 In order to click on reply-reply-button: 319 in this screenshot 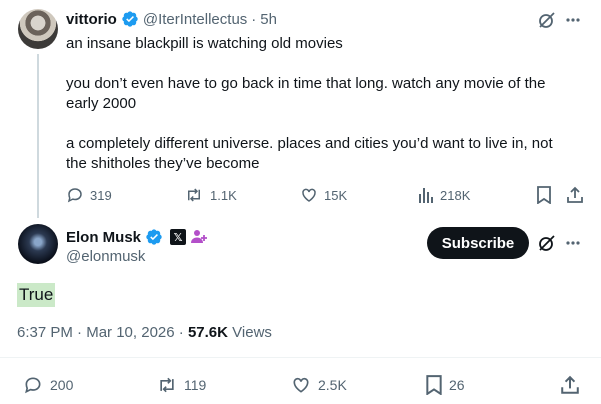, I will do `click(89, 195)`.